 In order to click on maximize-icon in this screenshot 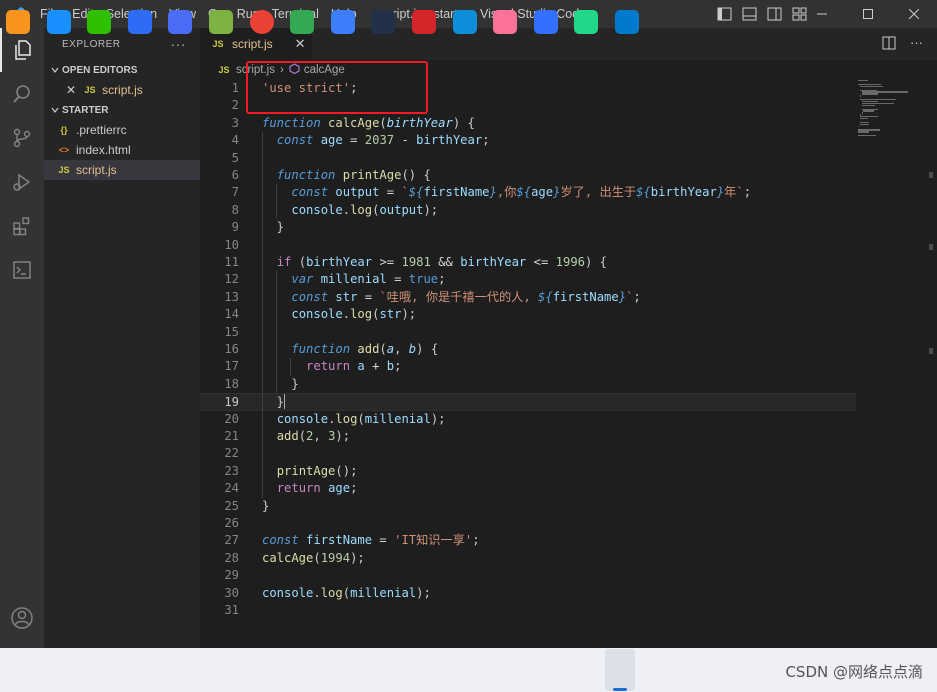, I will do `click(868, 14)`.